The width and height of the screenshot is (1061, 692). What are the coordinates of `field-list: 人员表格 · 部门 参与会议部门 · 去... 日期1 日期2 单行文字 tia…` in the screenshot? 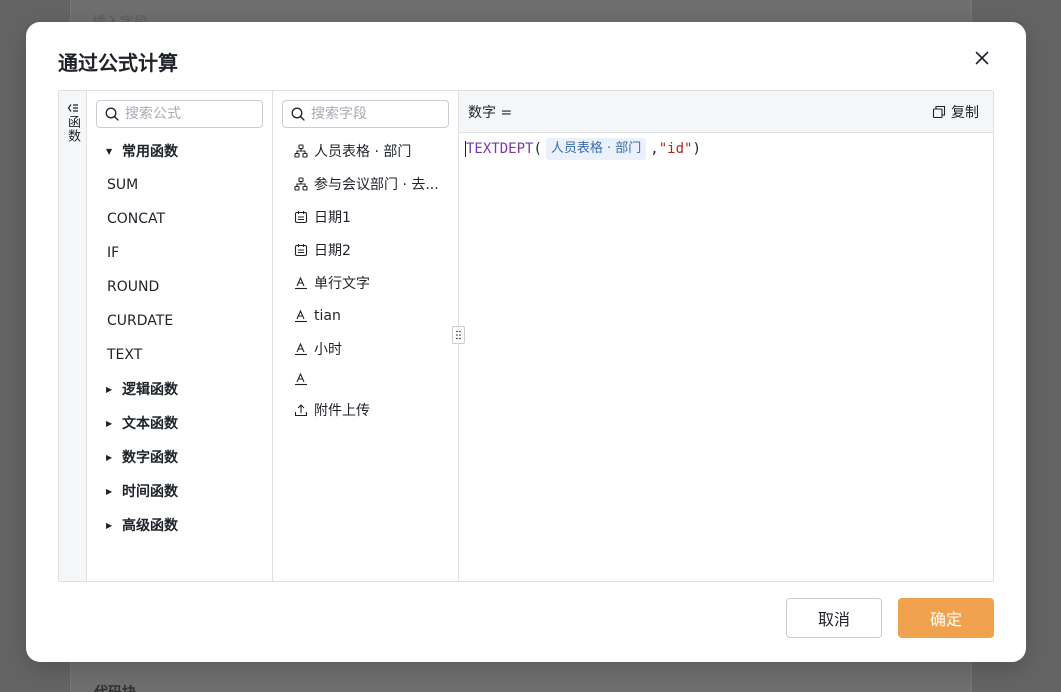 It's located at (365, 280).